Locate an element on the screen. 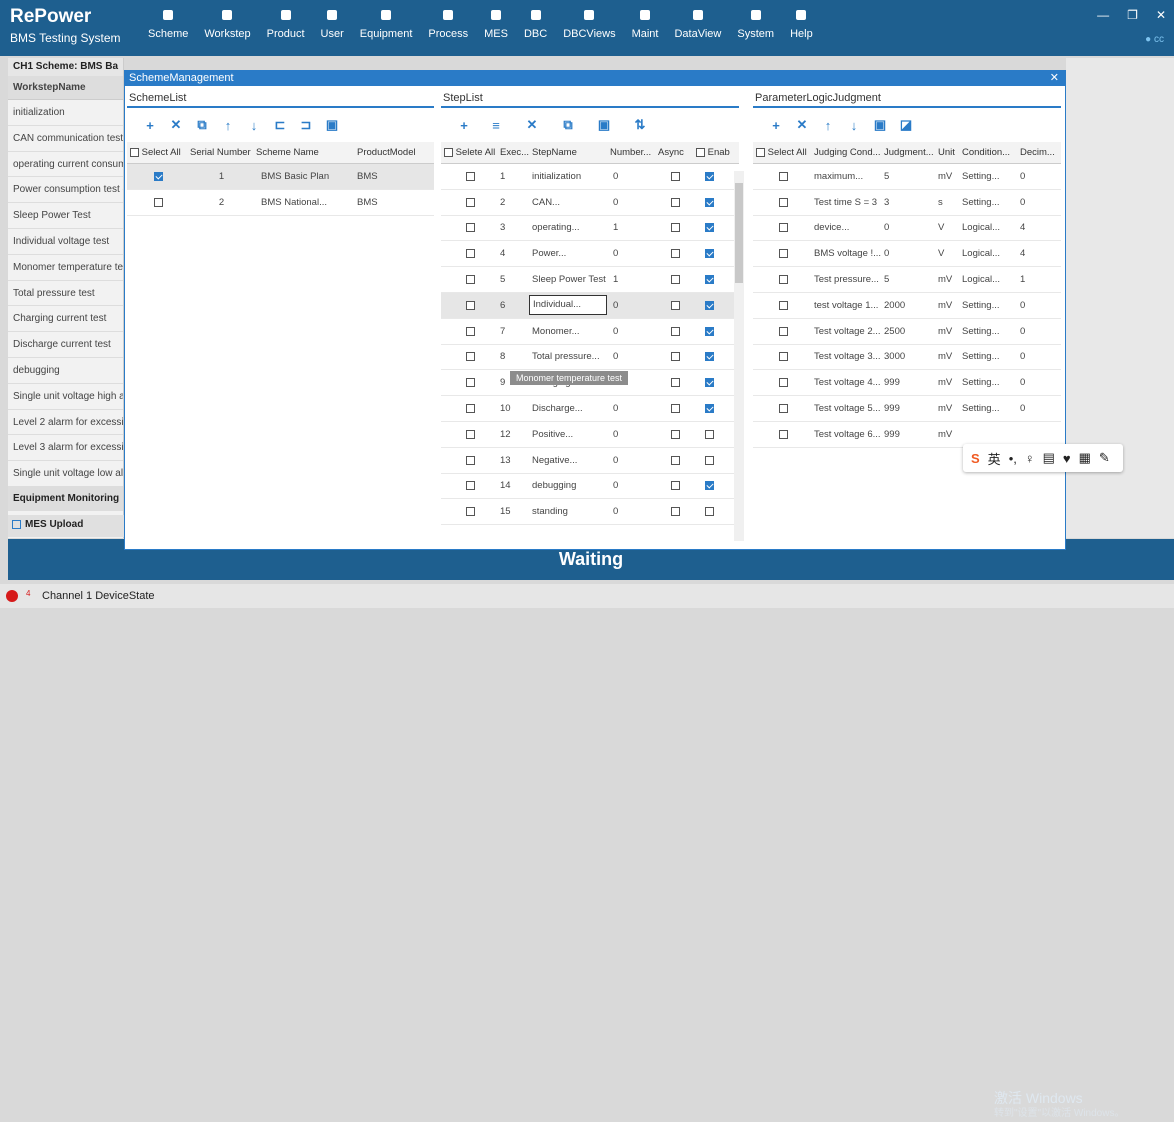 The width and height of the screenshot is (1174, 1122). nav-item-scheme: Scheme is located at coordinates (168, 24).